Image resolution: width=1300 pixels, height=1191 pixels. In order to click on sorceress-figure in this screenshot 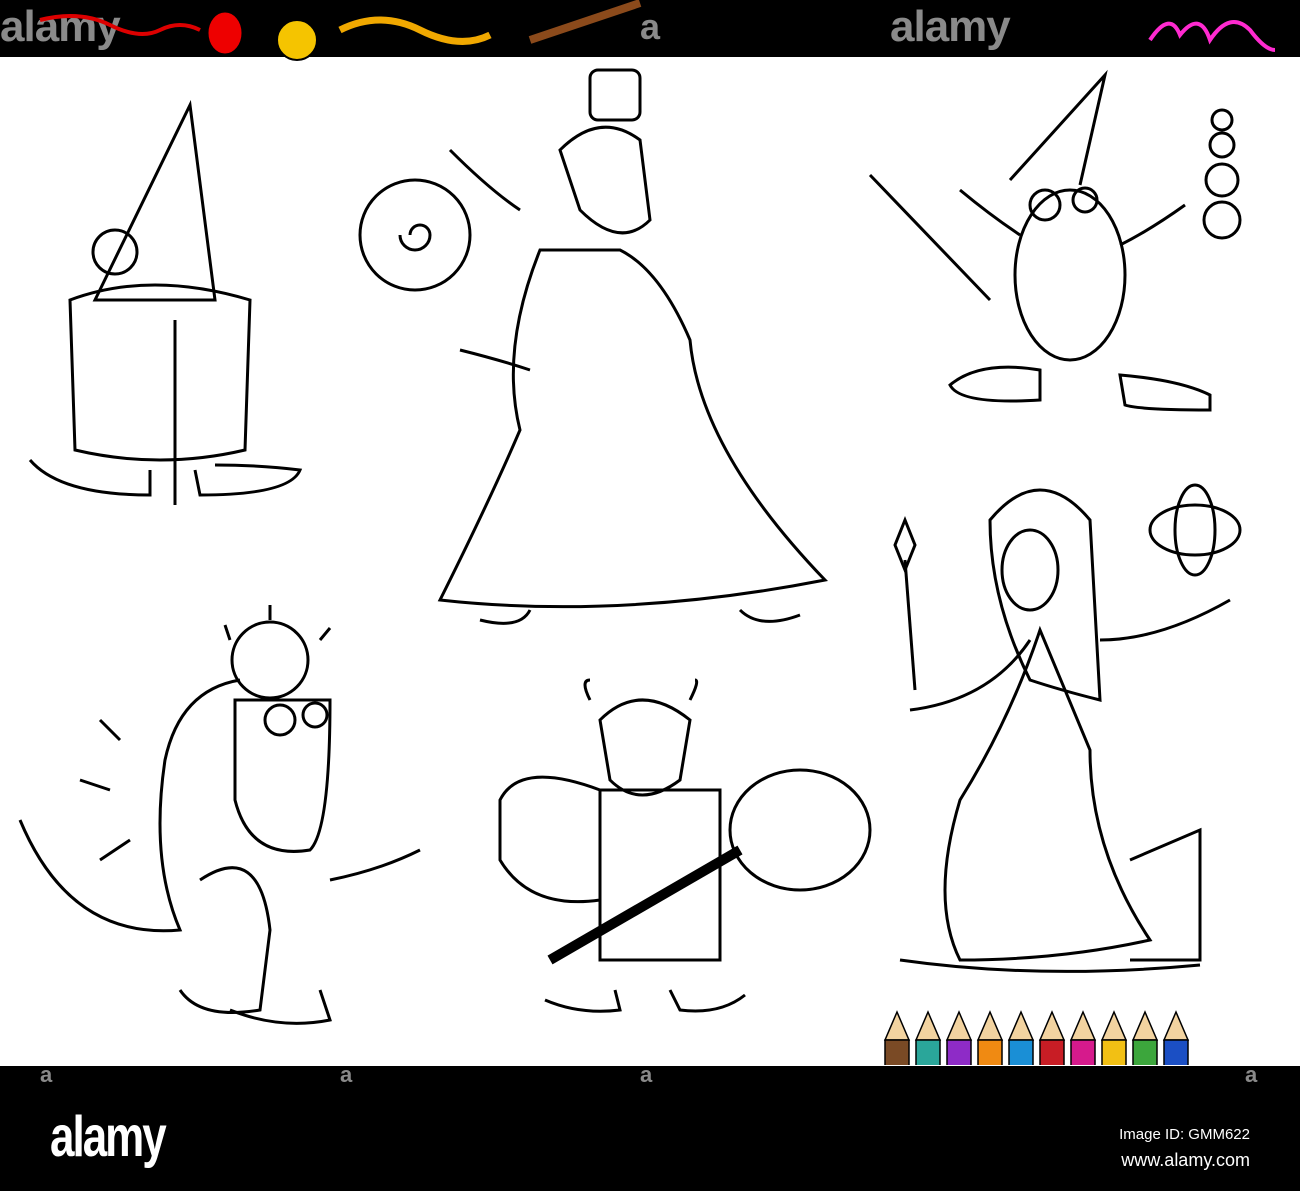, I will do `click(1067, 728)`.